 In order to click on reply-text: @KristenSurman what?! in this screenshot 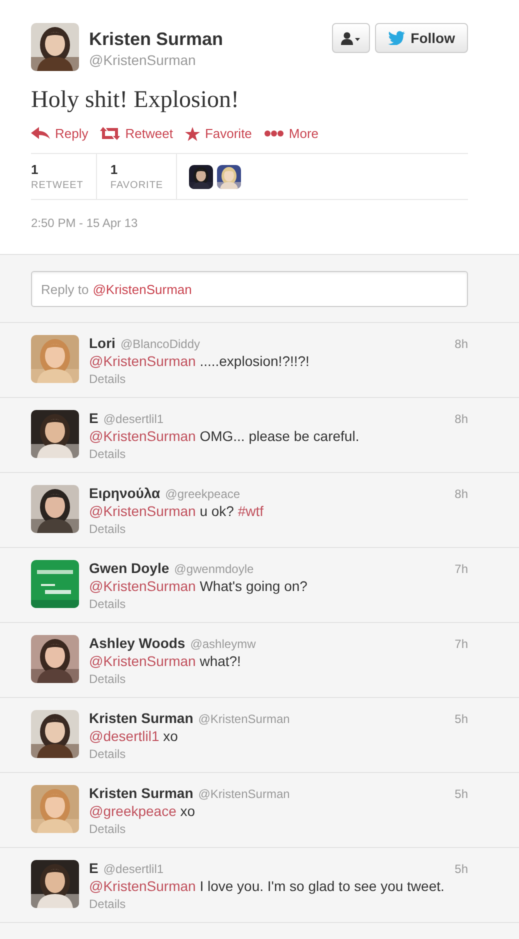, I will do `click(165, 661)`.